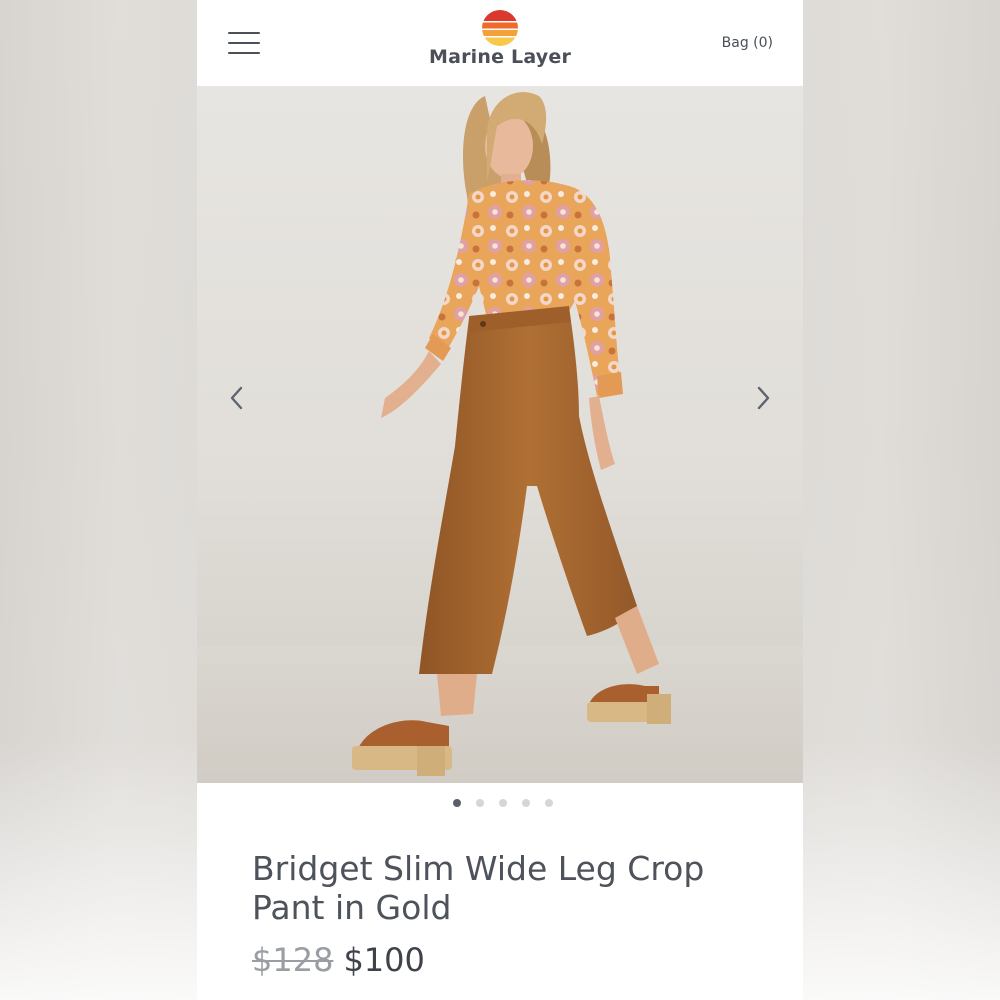 The height and width of the screenshot is (1000, 1000). Describe the element at coordinates (338, 960) in the screenshot. I see `price-row: $128 $100` at that location.